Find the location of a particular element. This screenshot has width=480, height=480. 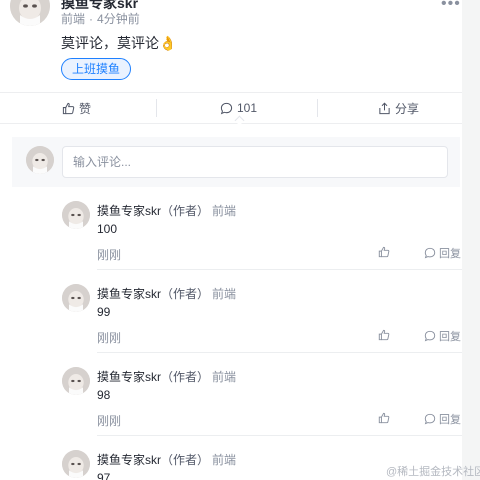

post-text: 莫评论，莫评论 is located at coordinates (110, 43).